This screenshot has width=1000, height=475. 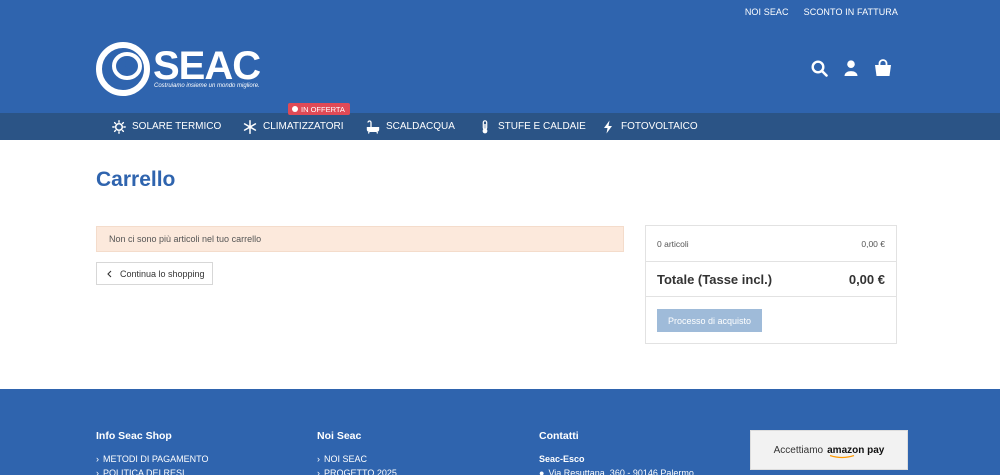 What do you see at coordinates (873, 243) in the screenshot?
I see `items-subtotal: 0,00 €` at bounding box center [873, 243].